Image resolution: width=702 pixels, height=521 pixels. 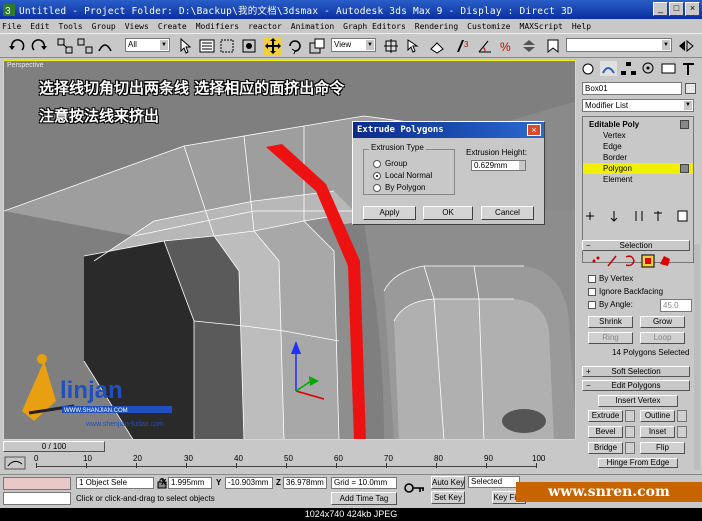 I want to click on menu-edit: Edit, so click(x=39, y=26).